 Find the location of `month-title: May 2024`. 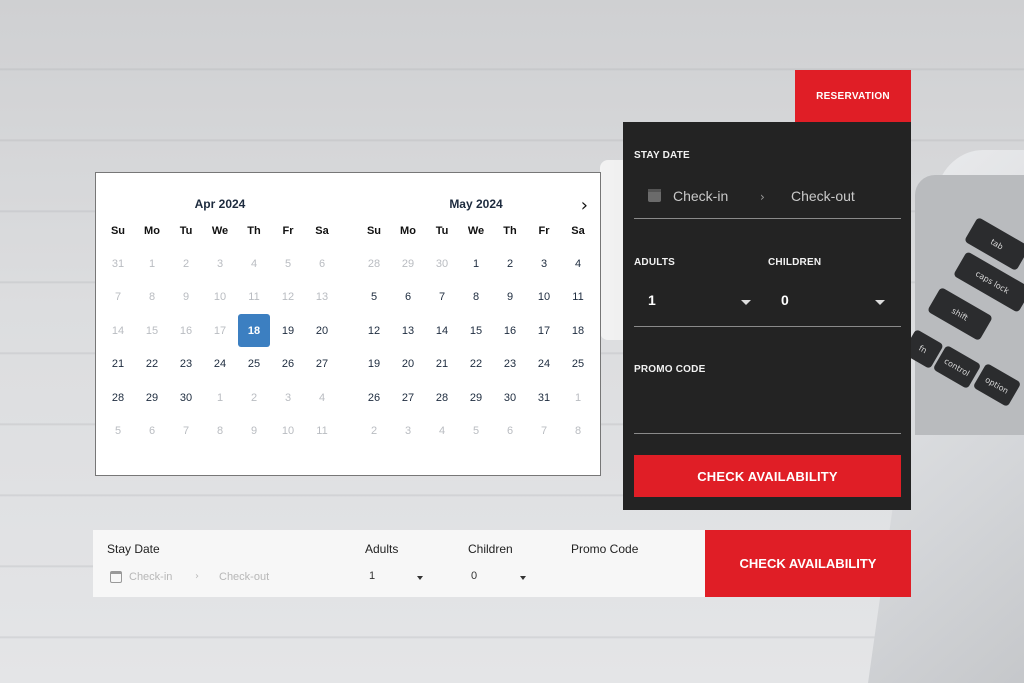

month-title: May 2024 is located at coordinates (476, 204).